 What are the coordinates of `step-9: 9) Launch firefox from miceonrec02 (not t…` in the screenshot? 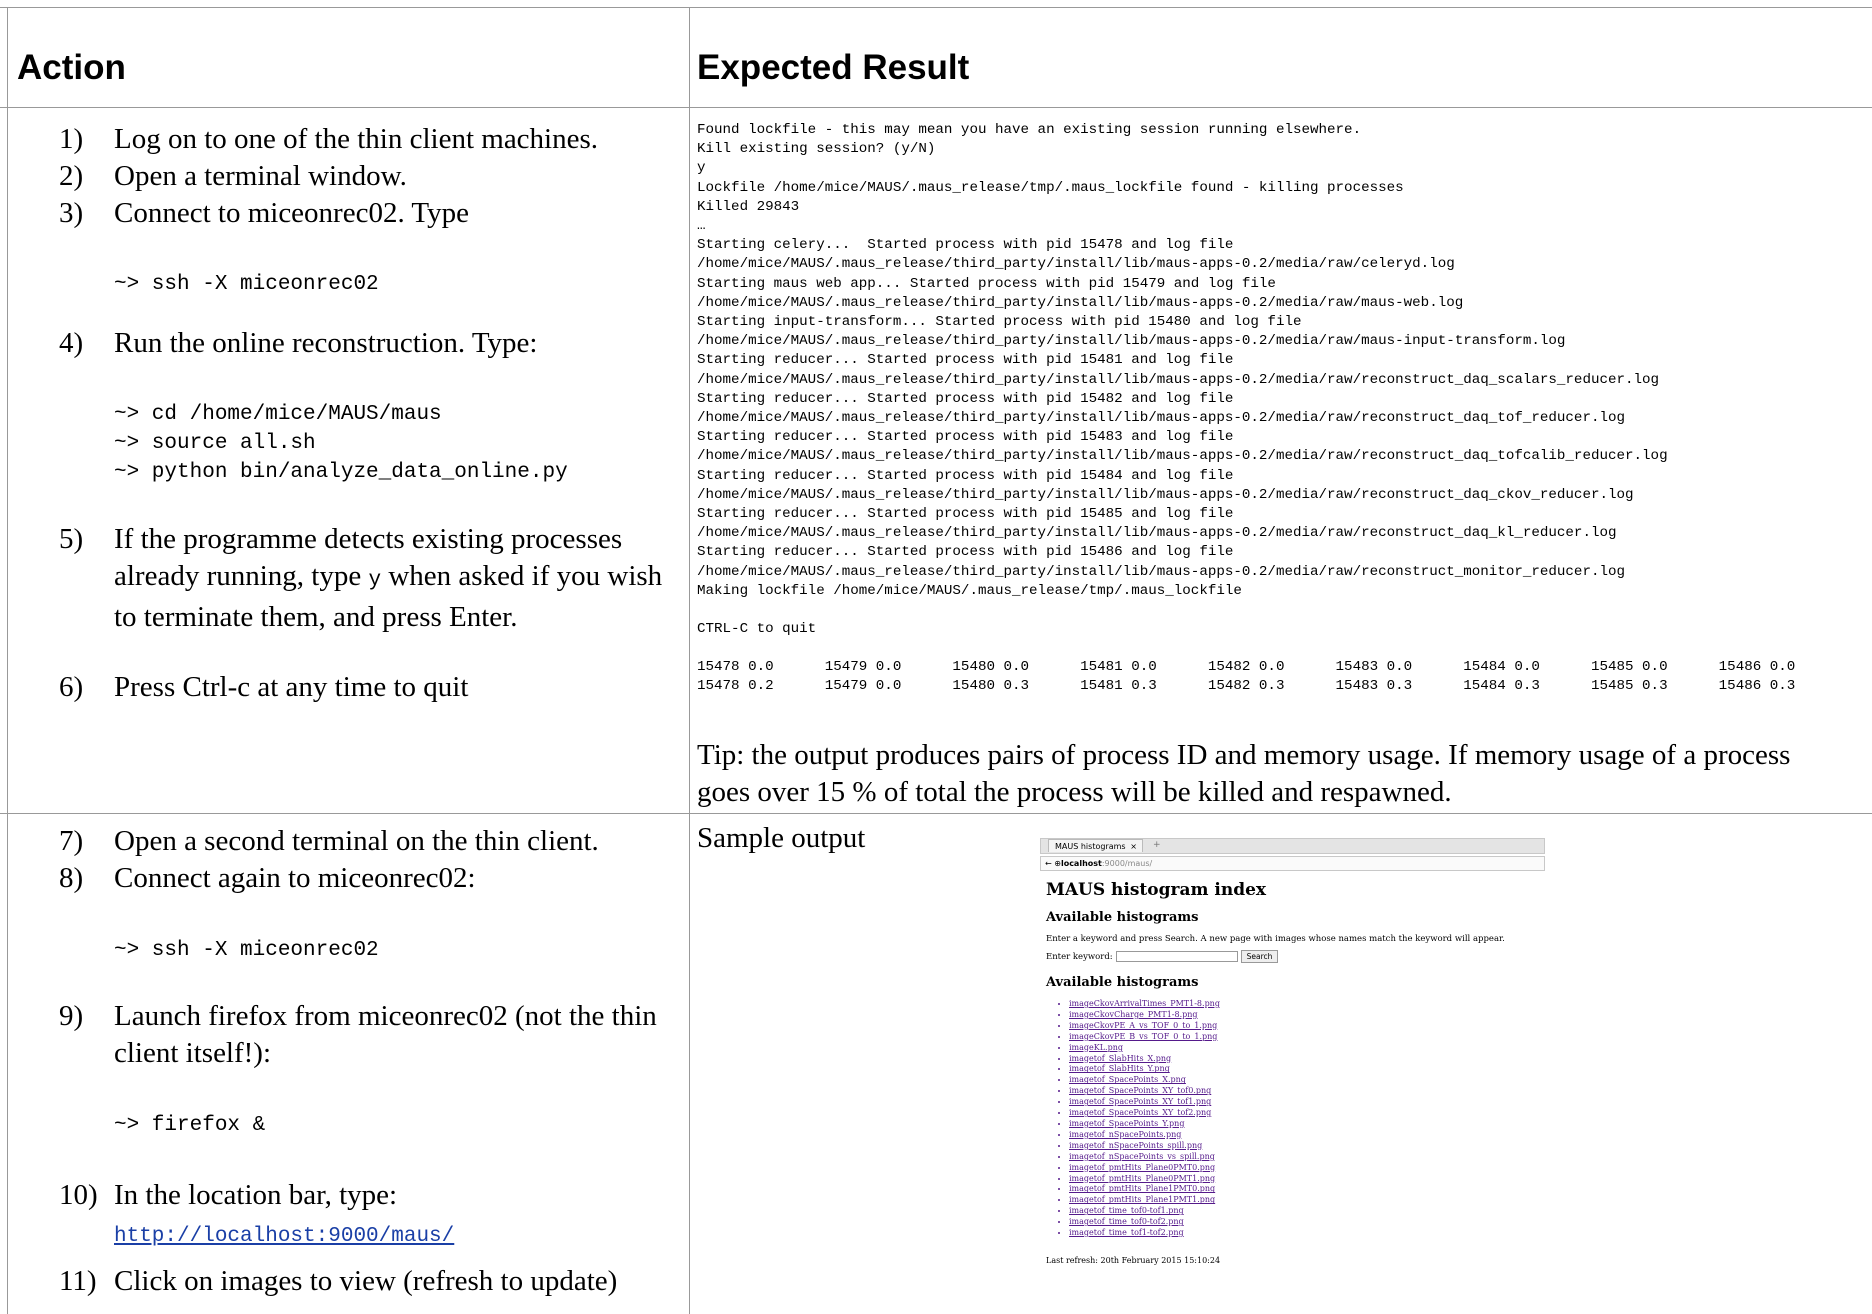 It's located at (374, 1035).